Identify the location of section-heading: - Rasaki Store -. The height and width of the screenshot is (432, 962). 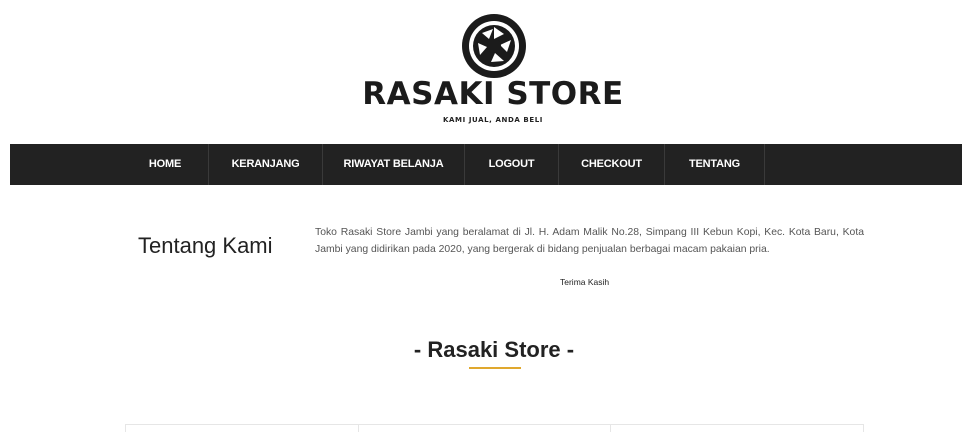
(494, 349).